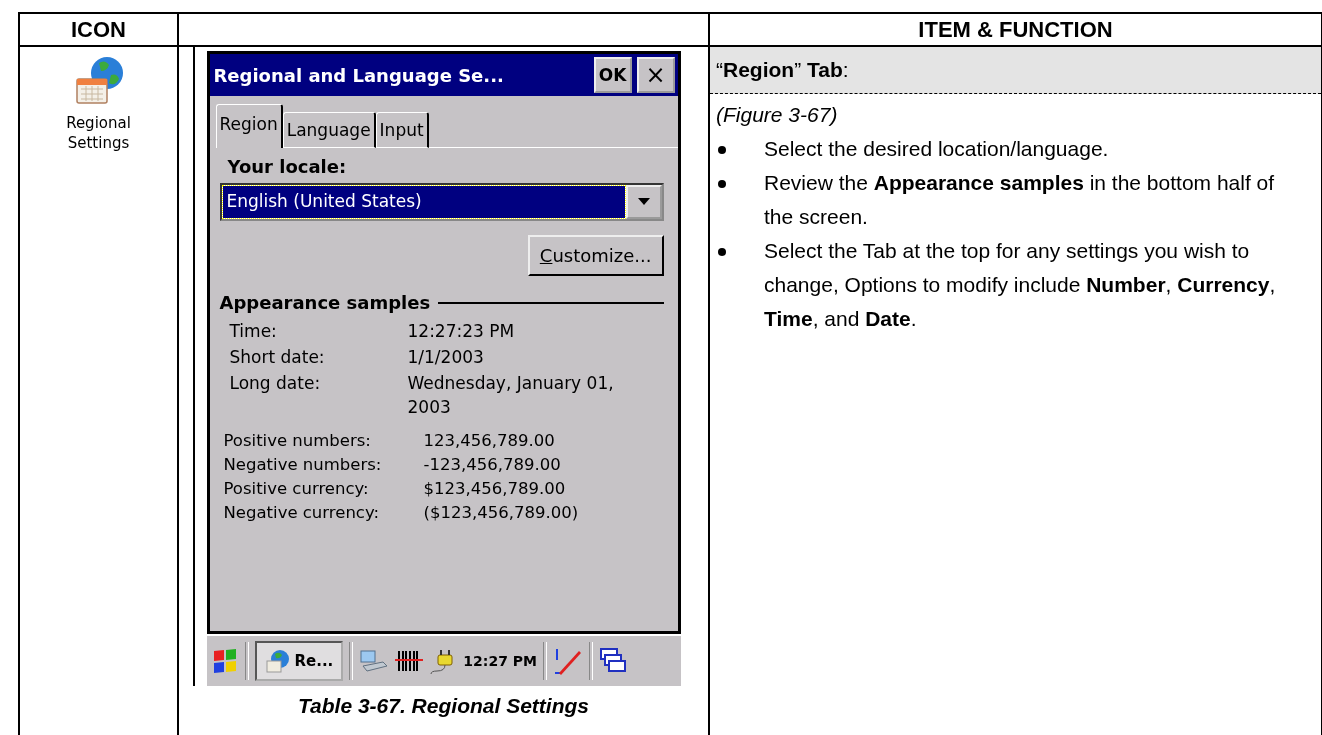  I want to click on bullet-text: Select the desired location/language., so click(937, 149).